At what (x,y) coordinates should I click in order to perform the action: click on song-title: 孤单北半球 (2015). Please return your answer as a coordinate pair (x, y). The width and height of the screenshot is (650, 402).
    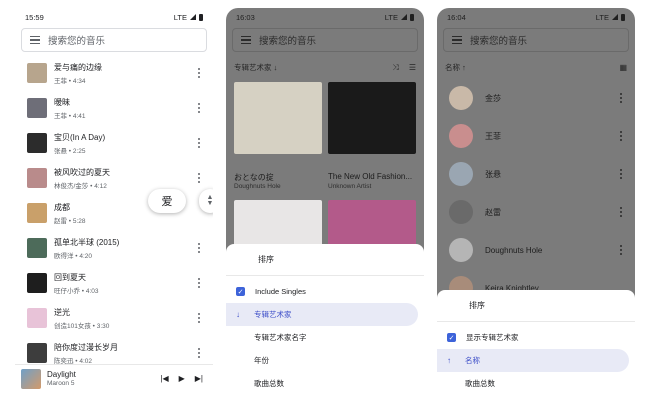
    Looking at the image, I should click on (87, 242).